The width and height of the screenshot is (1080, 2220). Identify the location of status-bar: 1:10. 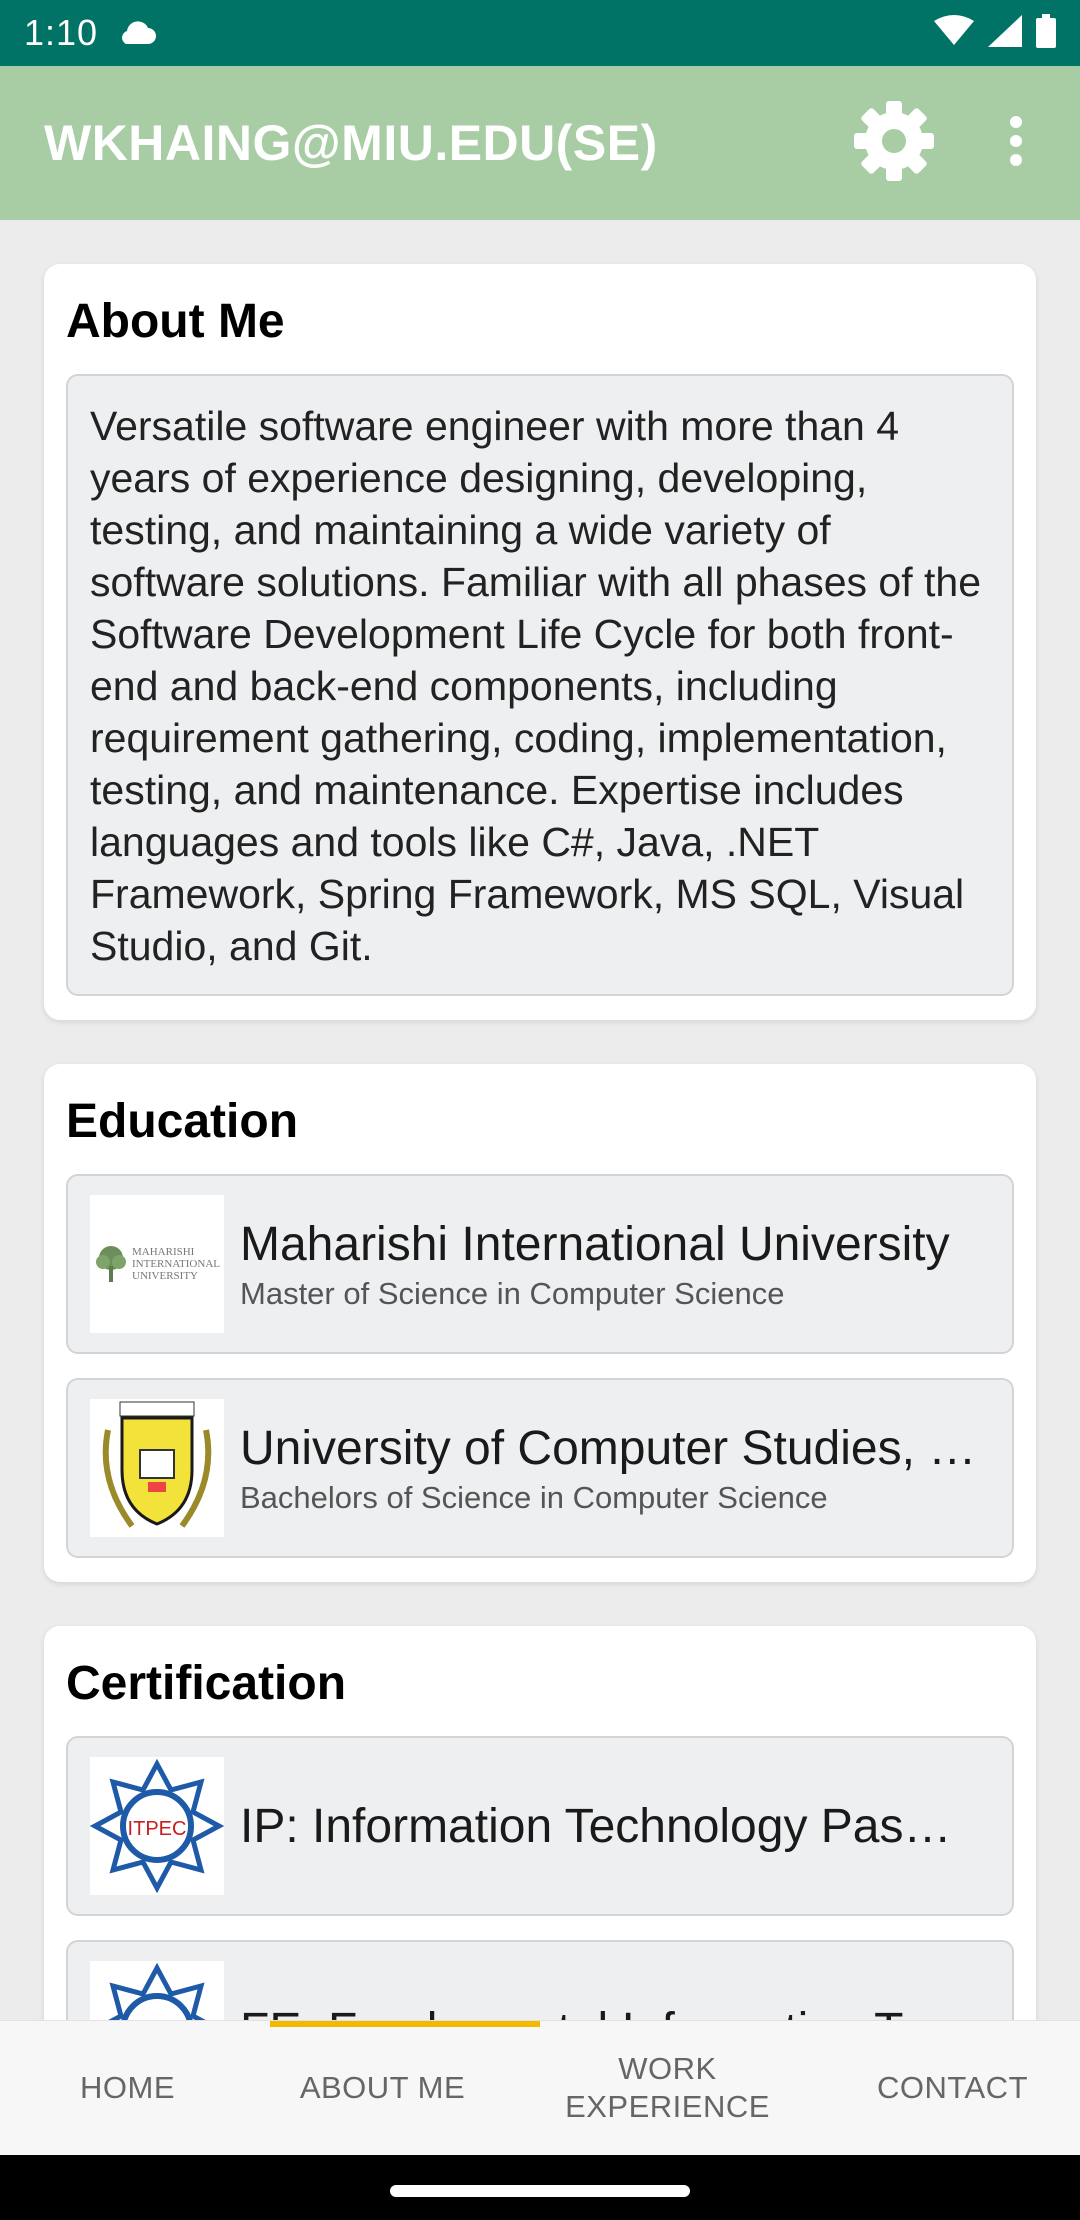
(540, 33).